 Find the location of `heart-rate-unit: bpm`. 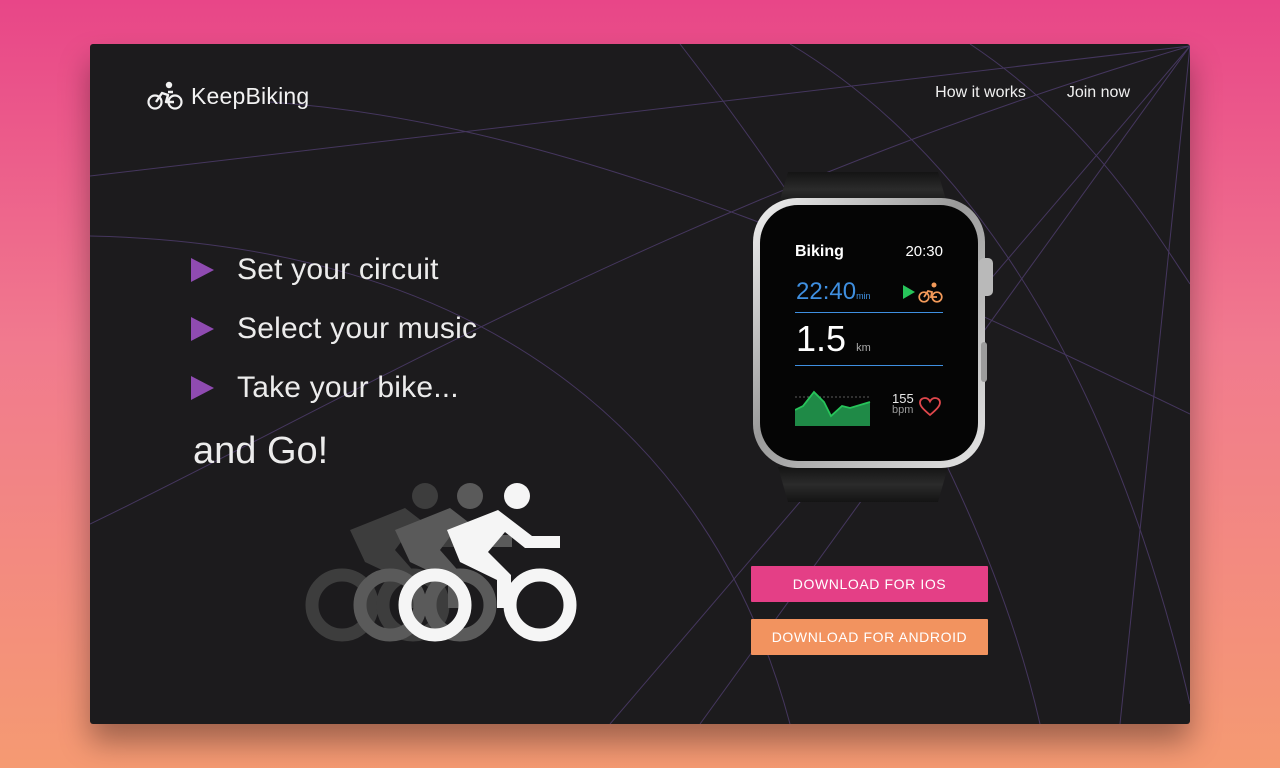

heart-rate-unit: bpm is located at coordinates (903, 410).